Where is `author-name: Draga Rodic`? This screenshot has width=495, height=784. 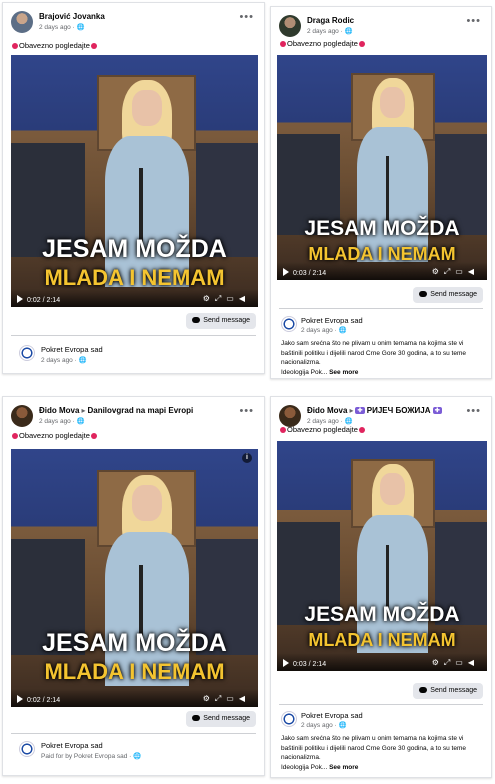
author-name: Draga Rodic is located at coordinates (330, 20).